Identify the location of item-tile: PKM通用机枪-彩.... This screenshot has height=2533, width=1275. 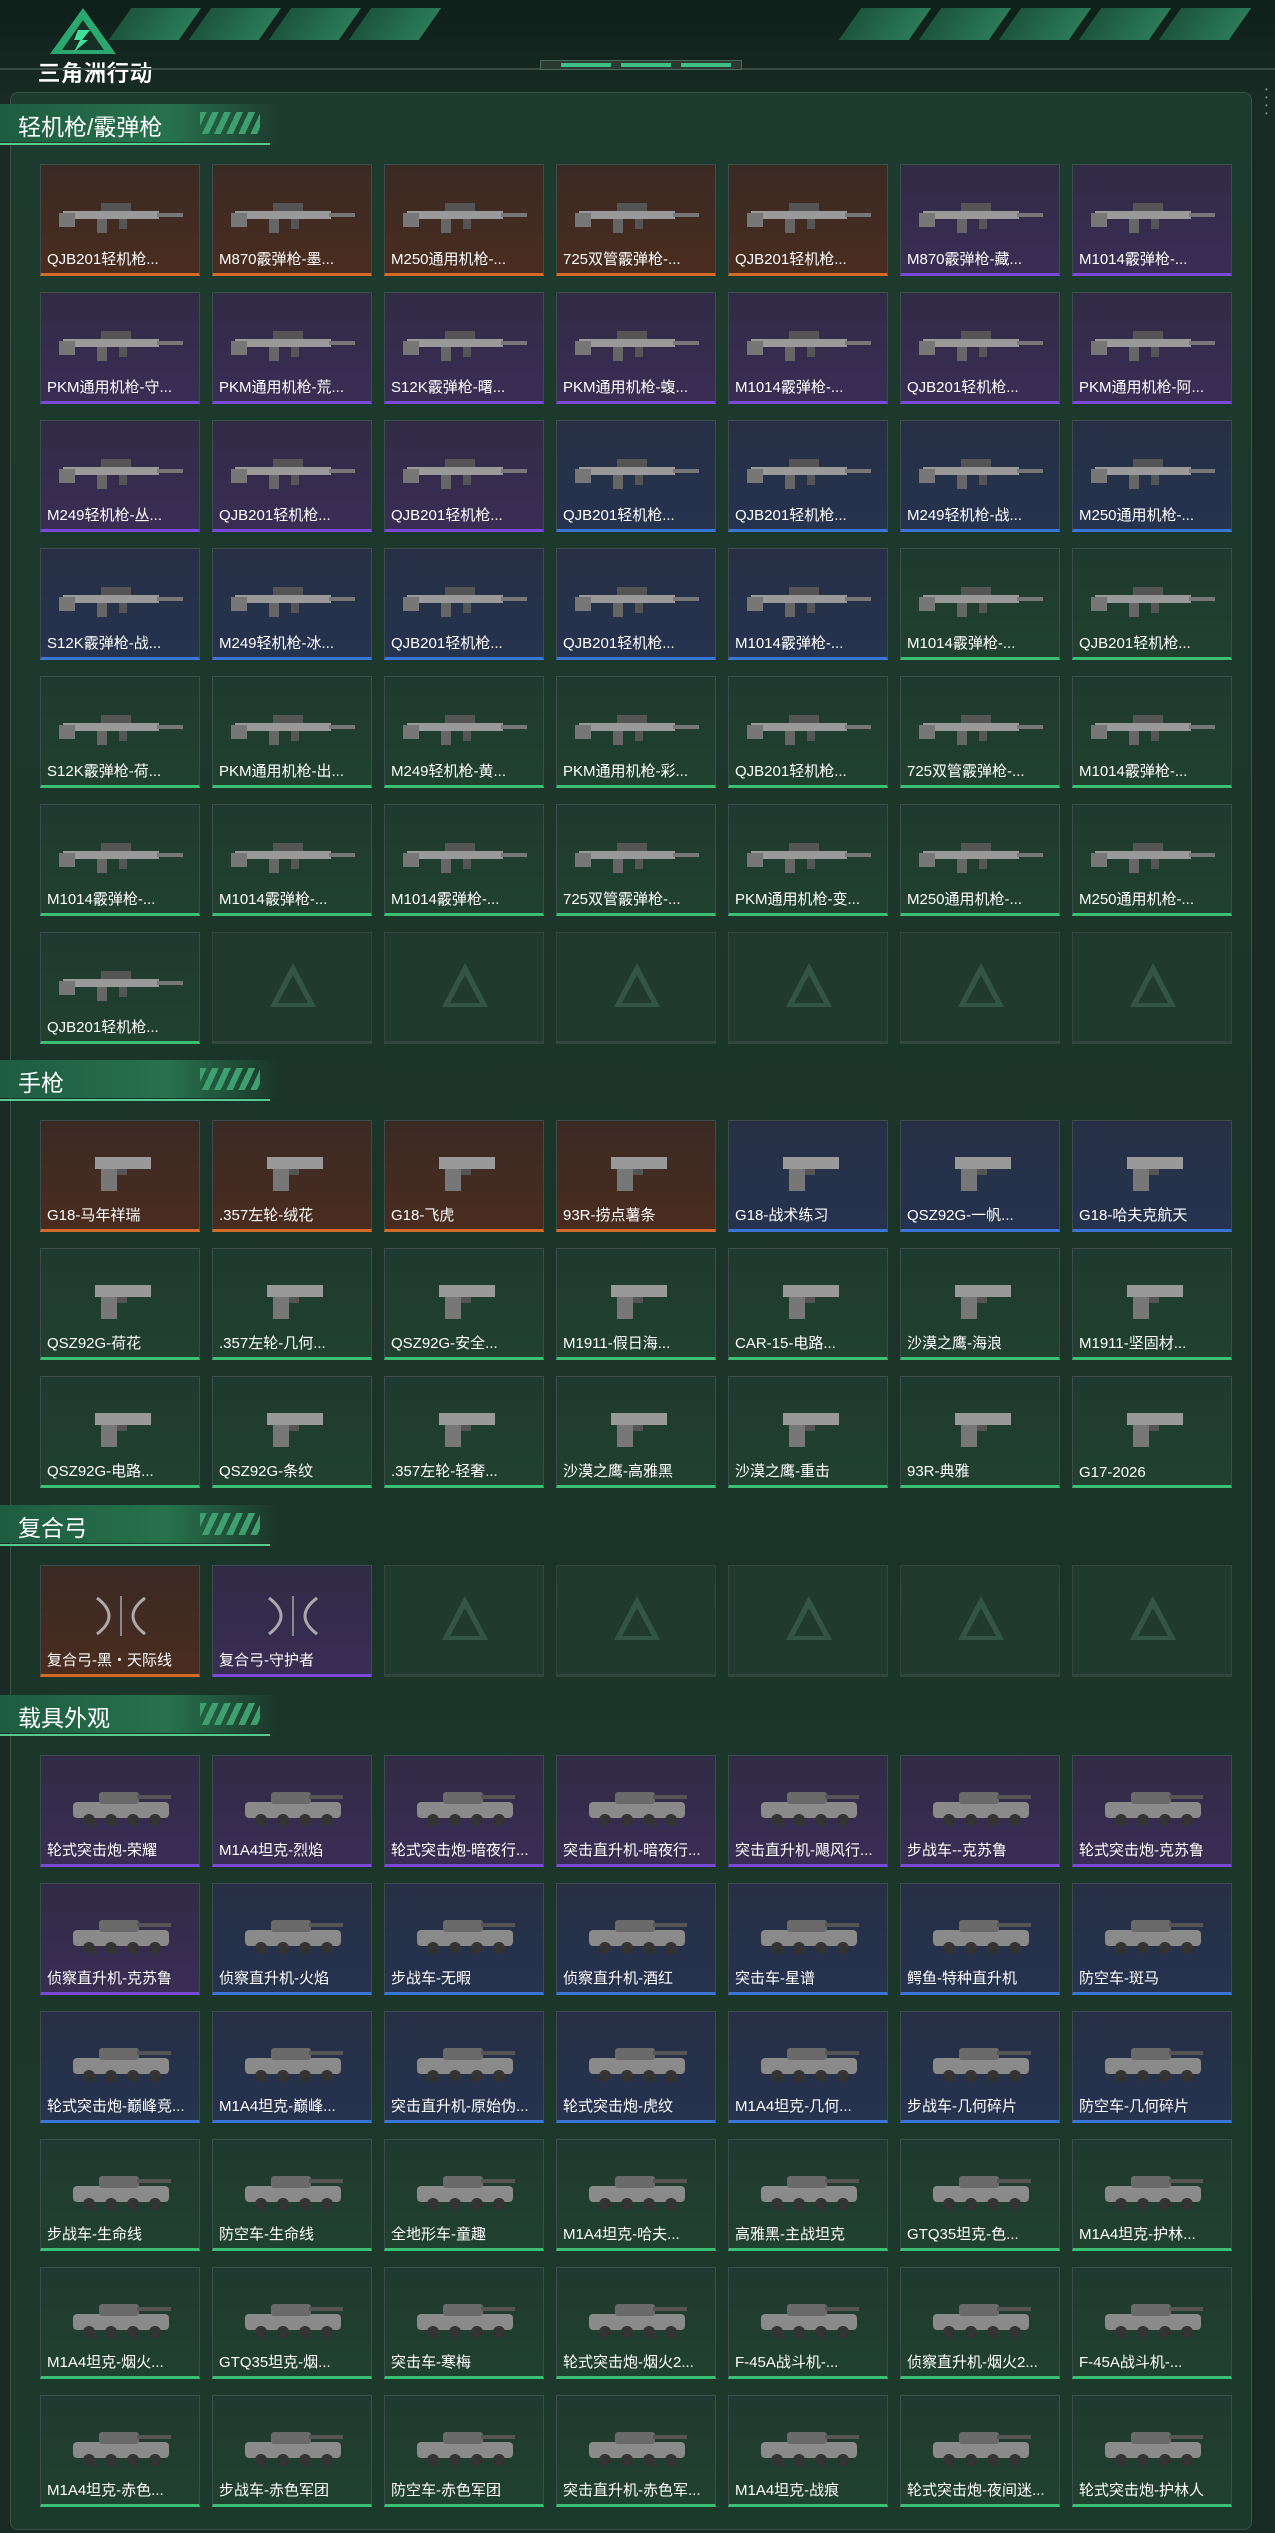
(636, 732).